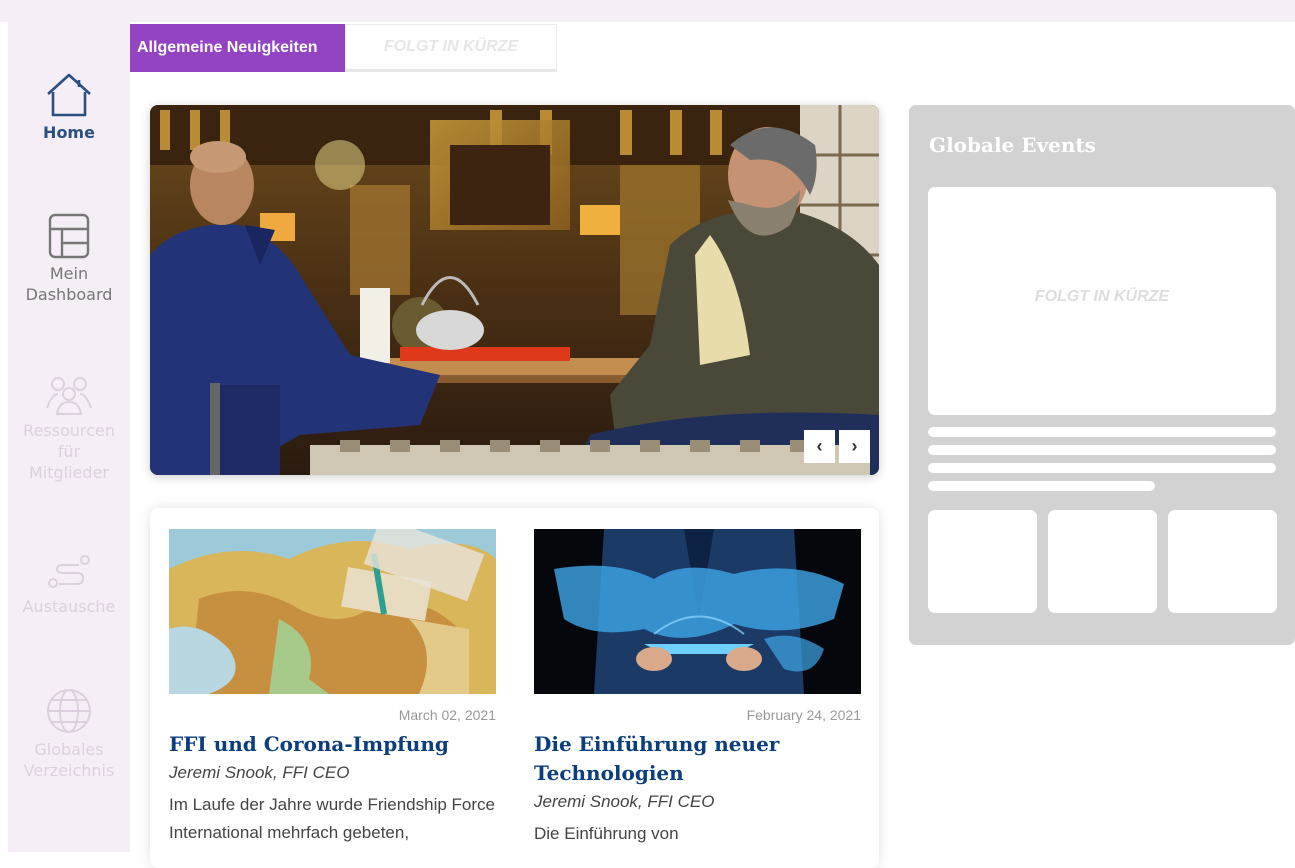 This screenshot has width=1295, height=868. I want to click on events-title: Globale Events, so click(1012, 145).